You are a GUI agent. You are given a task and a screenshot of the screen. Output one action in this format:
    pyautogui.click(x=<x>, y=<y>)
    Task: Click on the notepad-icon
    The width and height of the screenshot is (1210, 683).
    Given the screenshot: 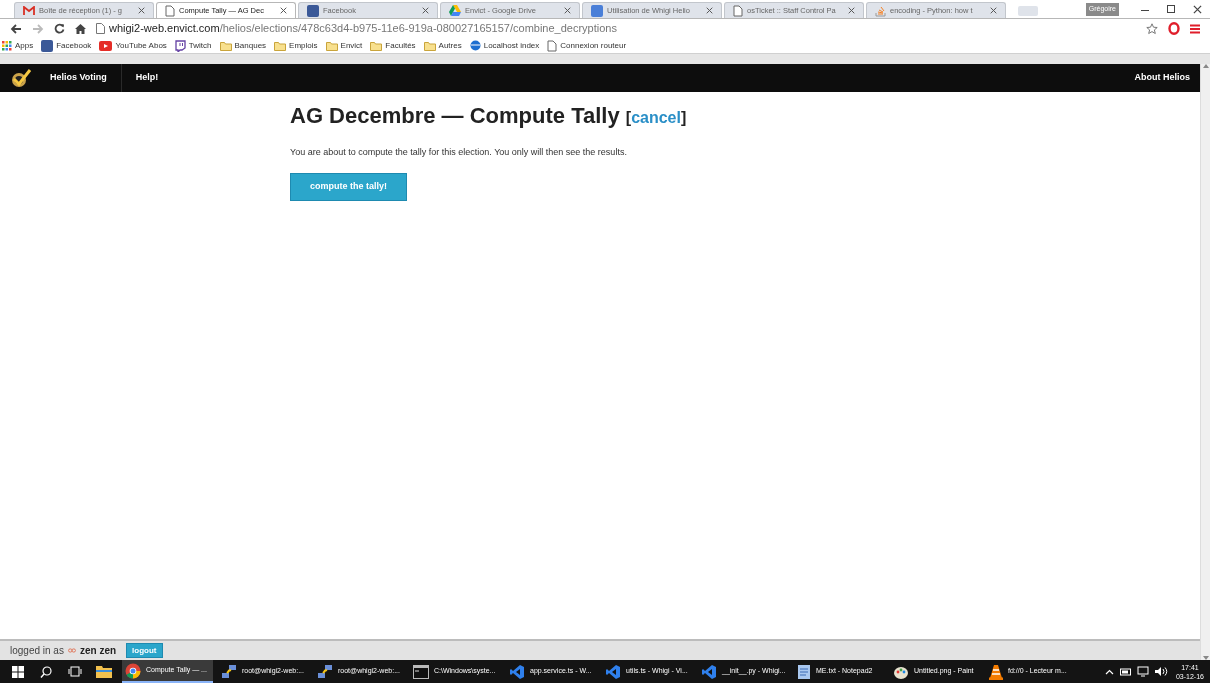 What is the action you would take?
    pyautogui.click(x=804, y=671)
    